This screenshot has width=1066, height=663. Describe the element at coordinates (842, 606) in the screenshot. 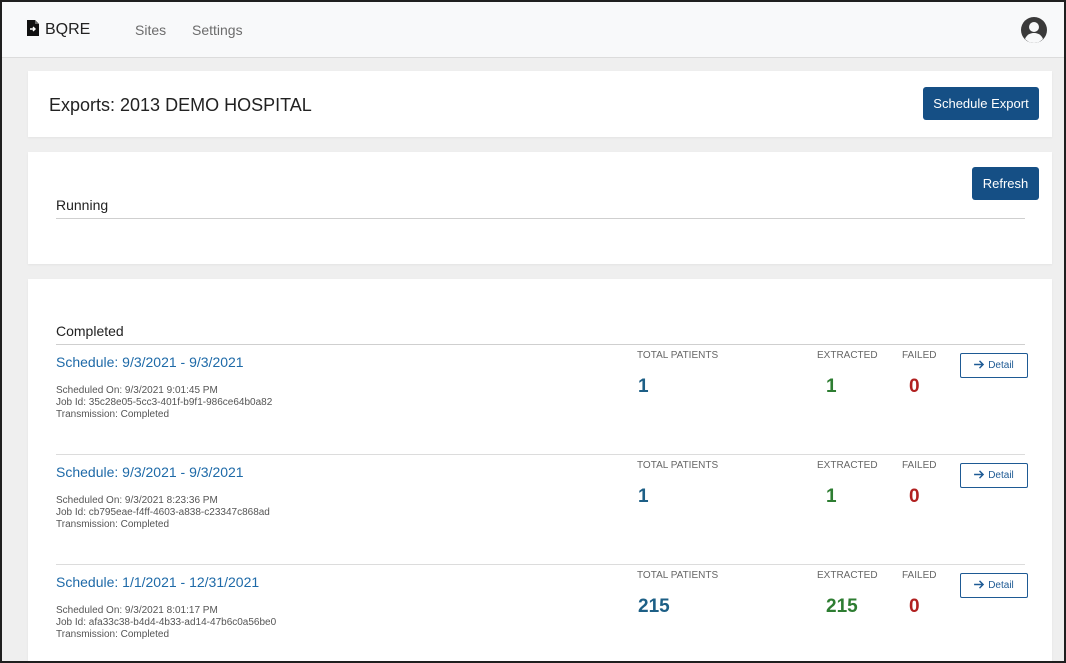

I see `extracted-value: 215` at that location.